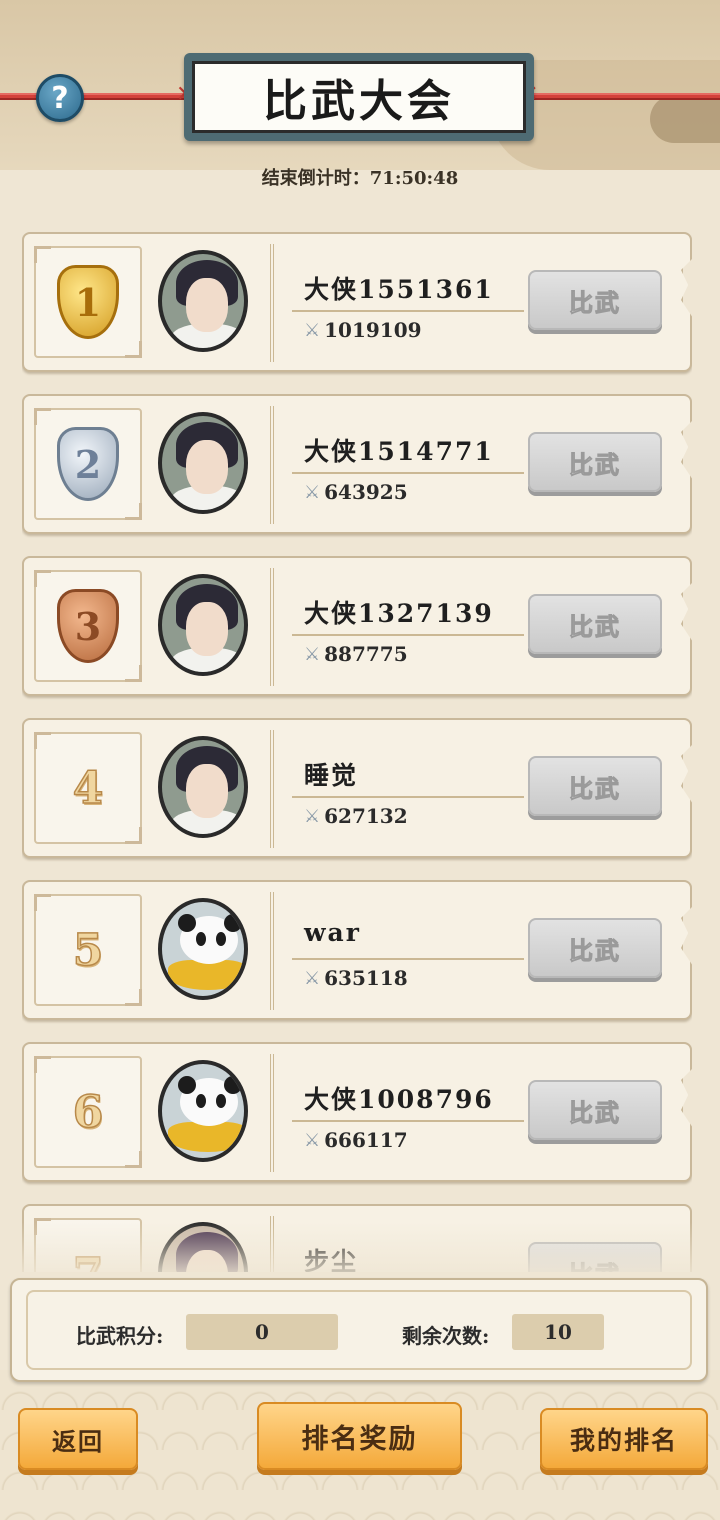 The height and width of the screenshot is (1520, 720). Describe the element at coordinates (624, 1439) in the screenshot. I see `my-rank-button: 我的排名` at that location.